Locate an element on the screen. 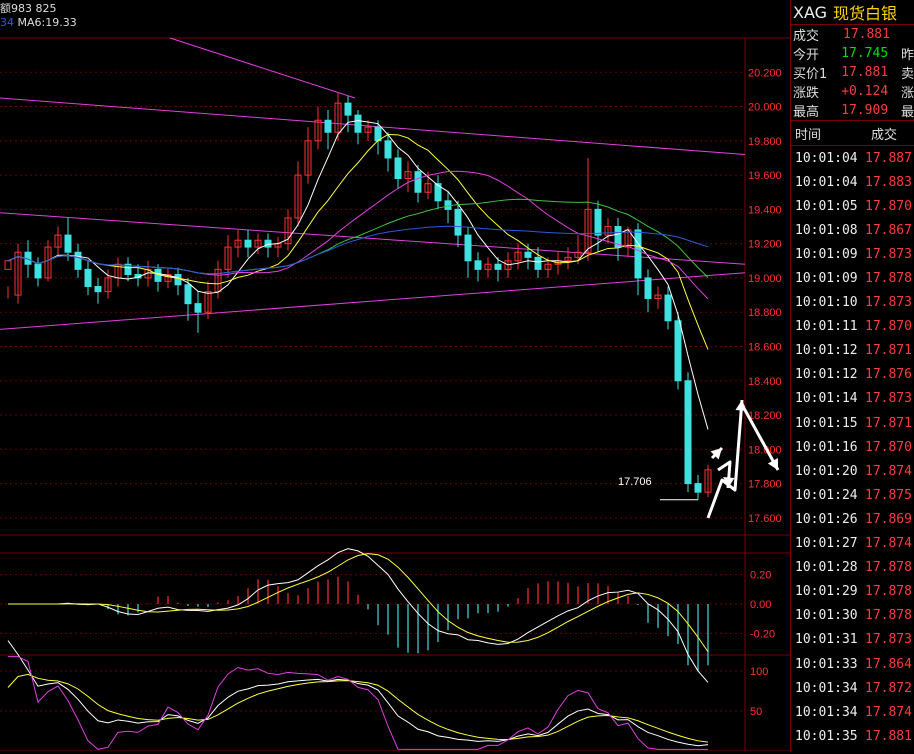  tick-row: 10:01:12 17.871 is located at coordinates (852, 351).